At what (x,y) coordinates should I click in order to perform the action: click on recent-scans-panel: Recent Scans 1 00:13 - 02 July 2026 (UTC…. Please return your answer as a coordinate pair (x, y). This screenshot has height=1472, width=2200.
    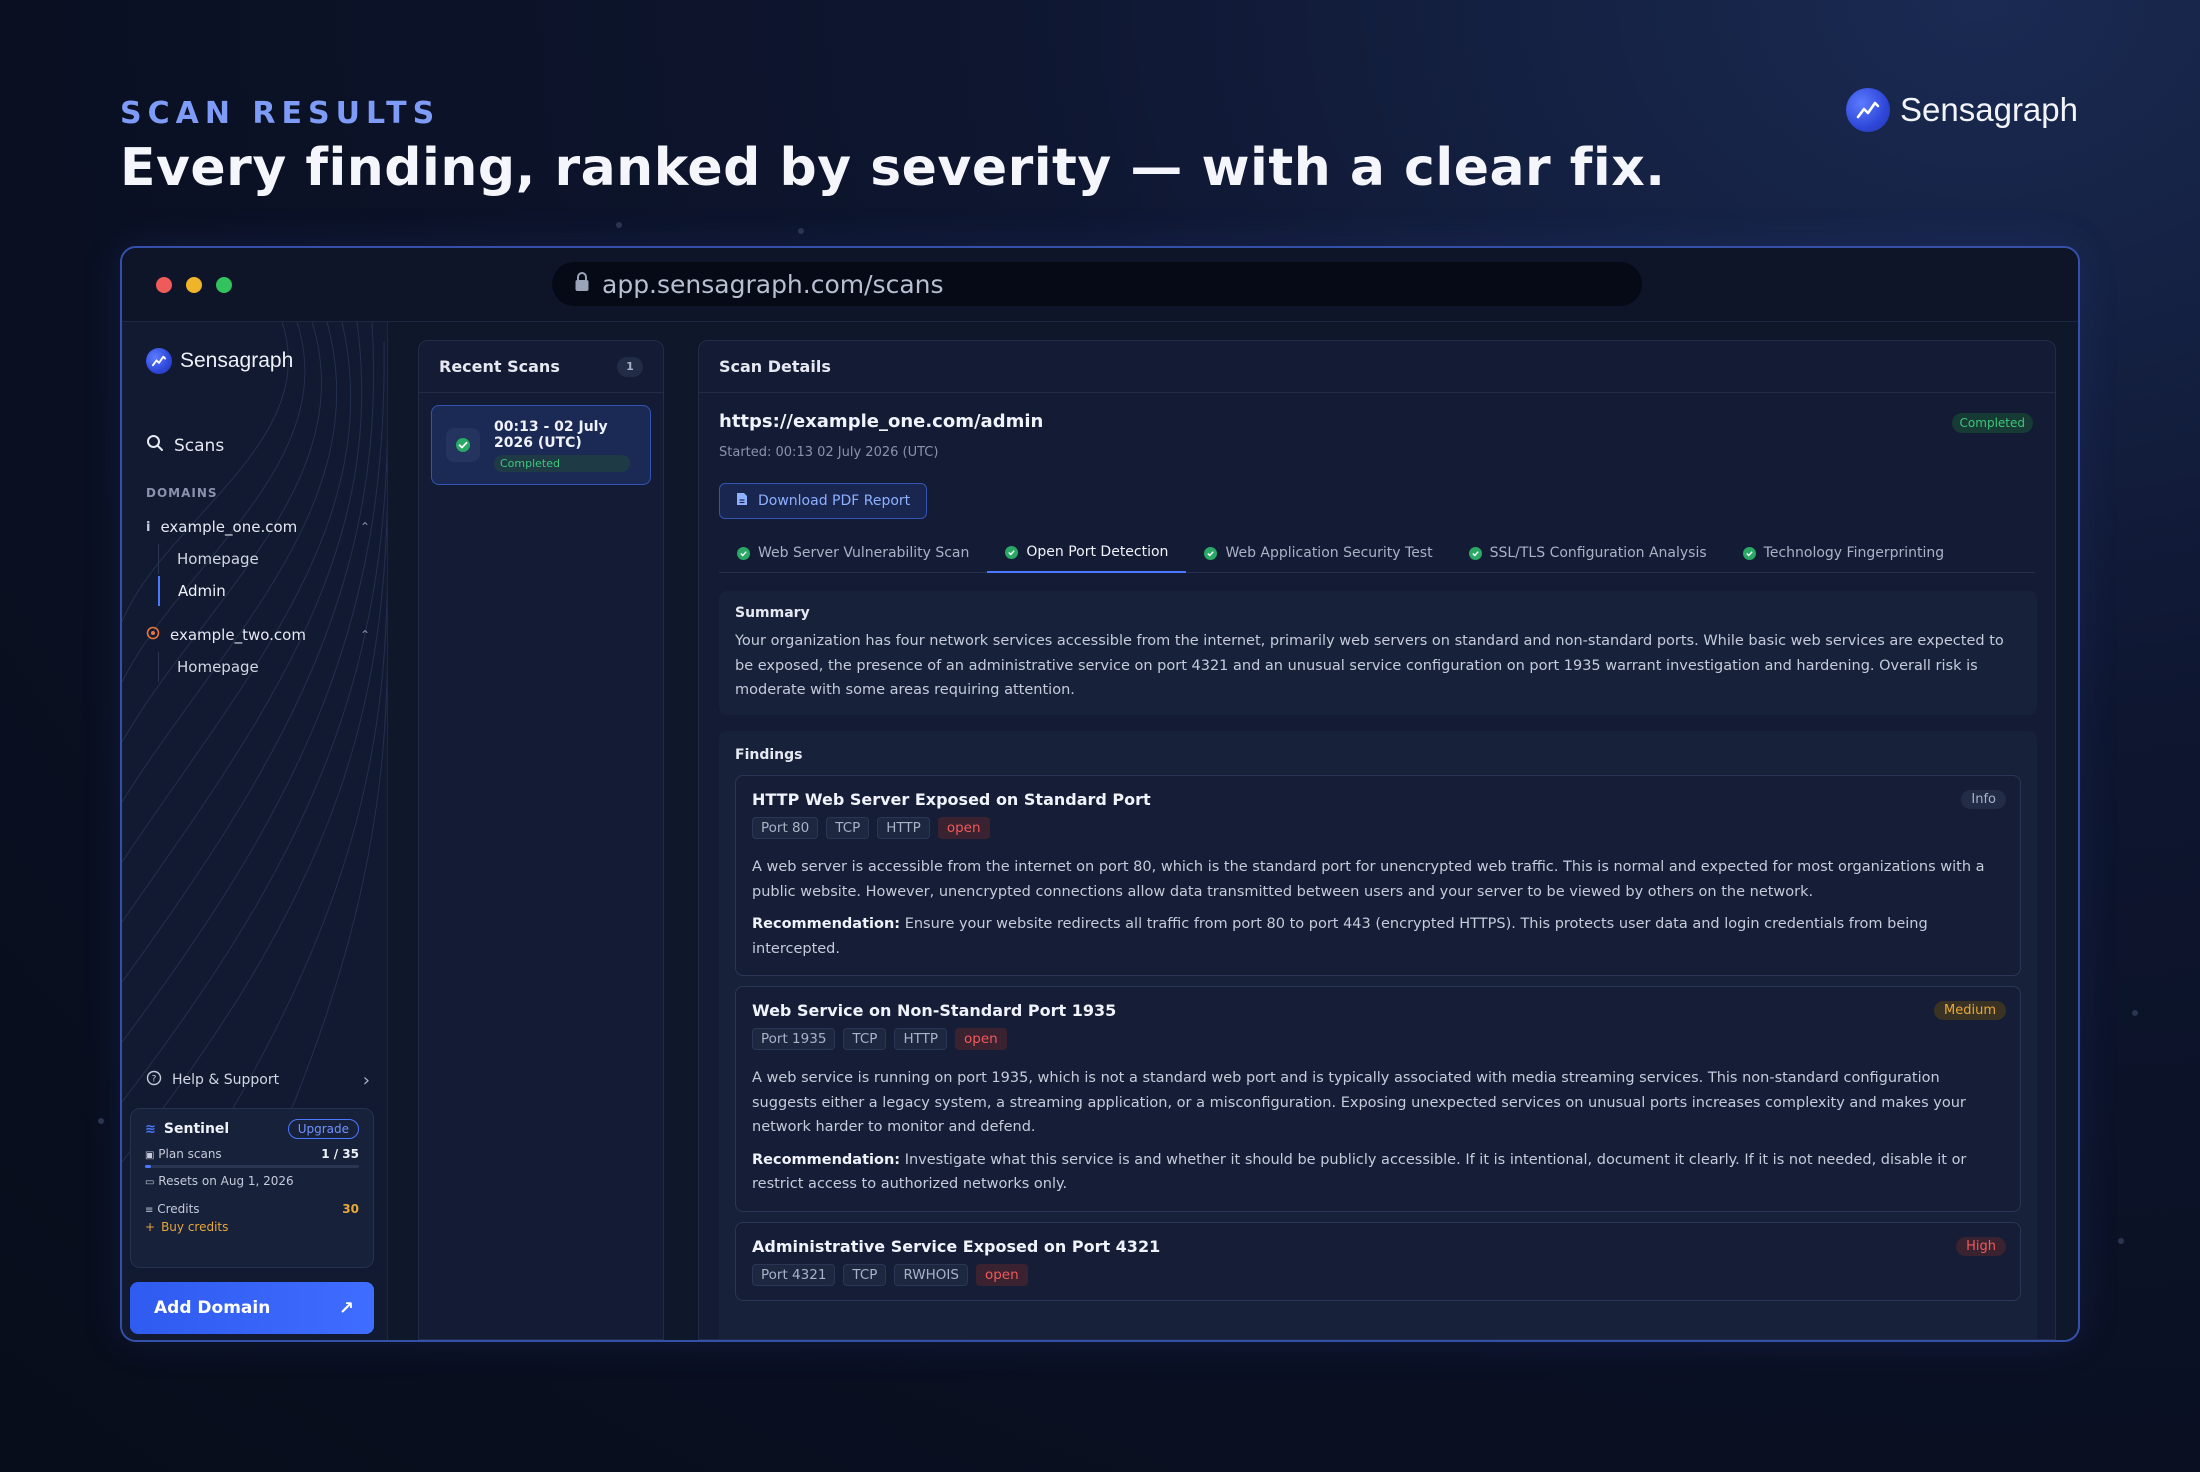
    Looking at the image, I should click on (541, 840).